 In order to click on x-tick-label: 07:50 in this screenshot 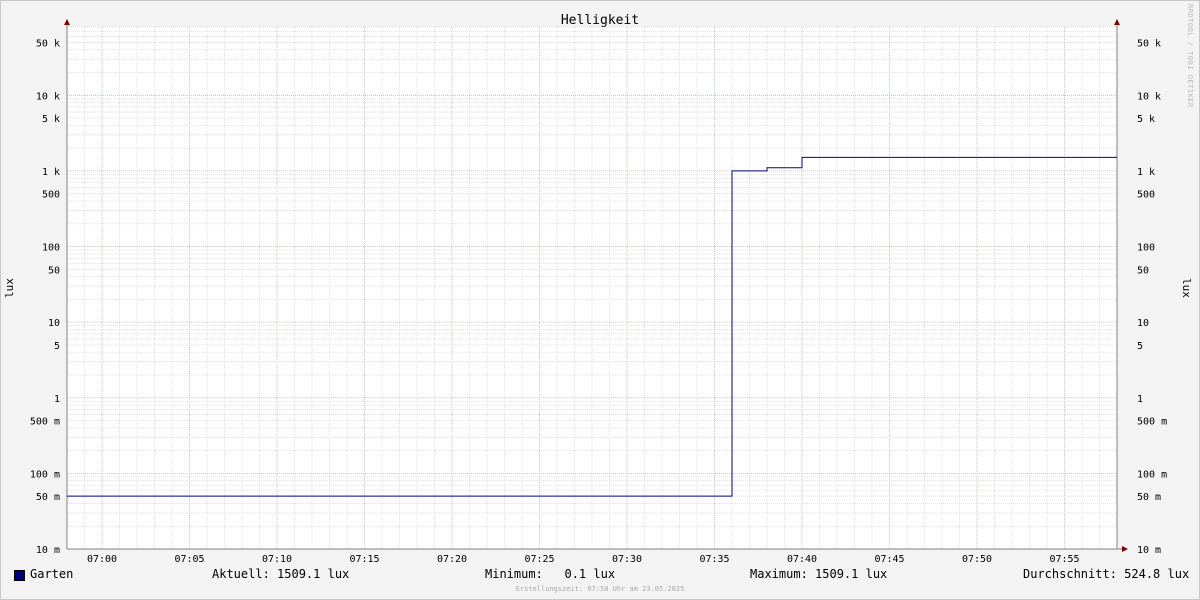, I will do `click(977, 559)`.